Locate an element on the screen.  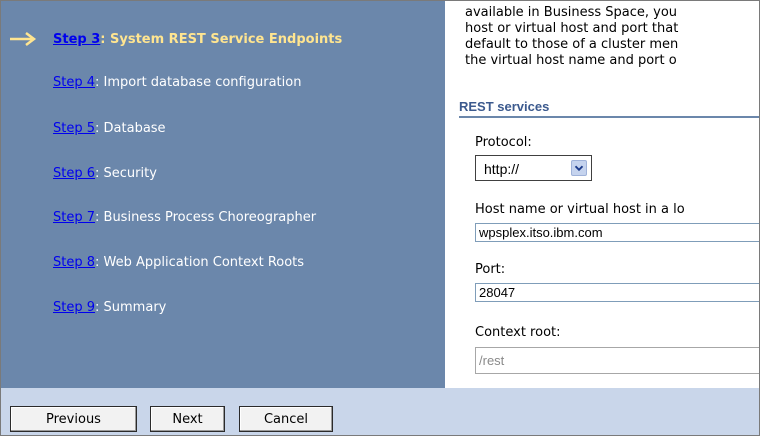
section-title: REST services is located at coordinates (504, 106).